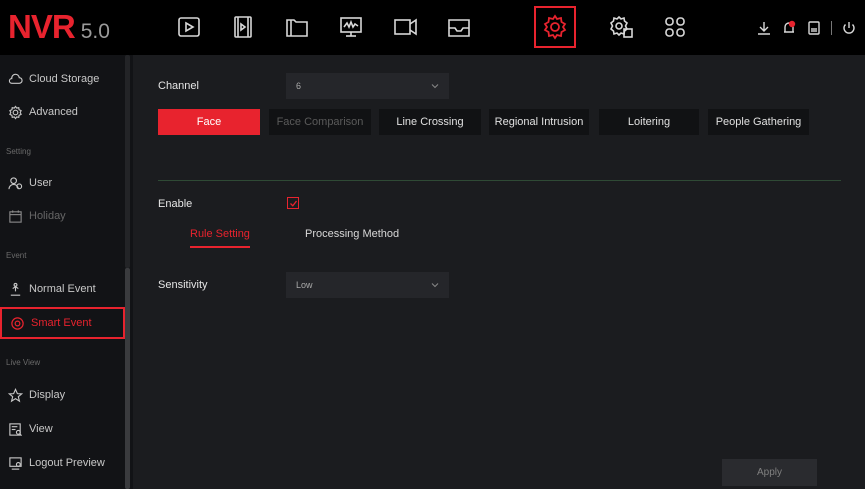  I want to click on star-icon, so click(15, 394).